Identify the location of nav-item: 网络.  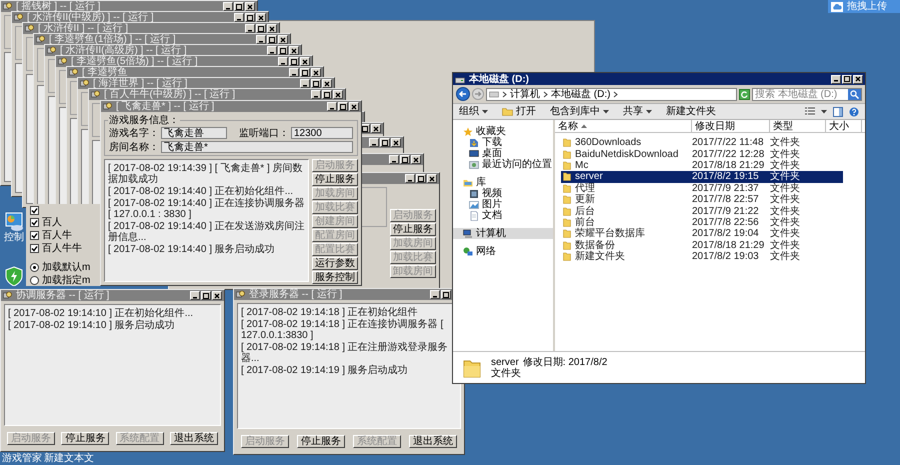
(503, 251).